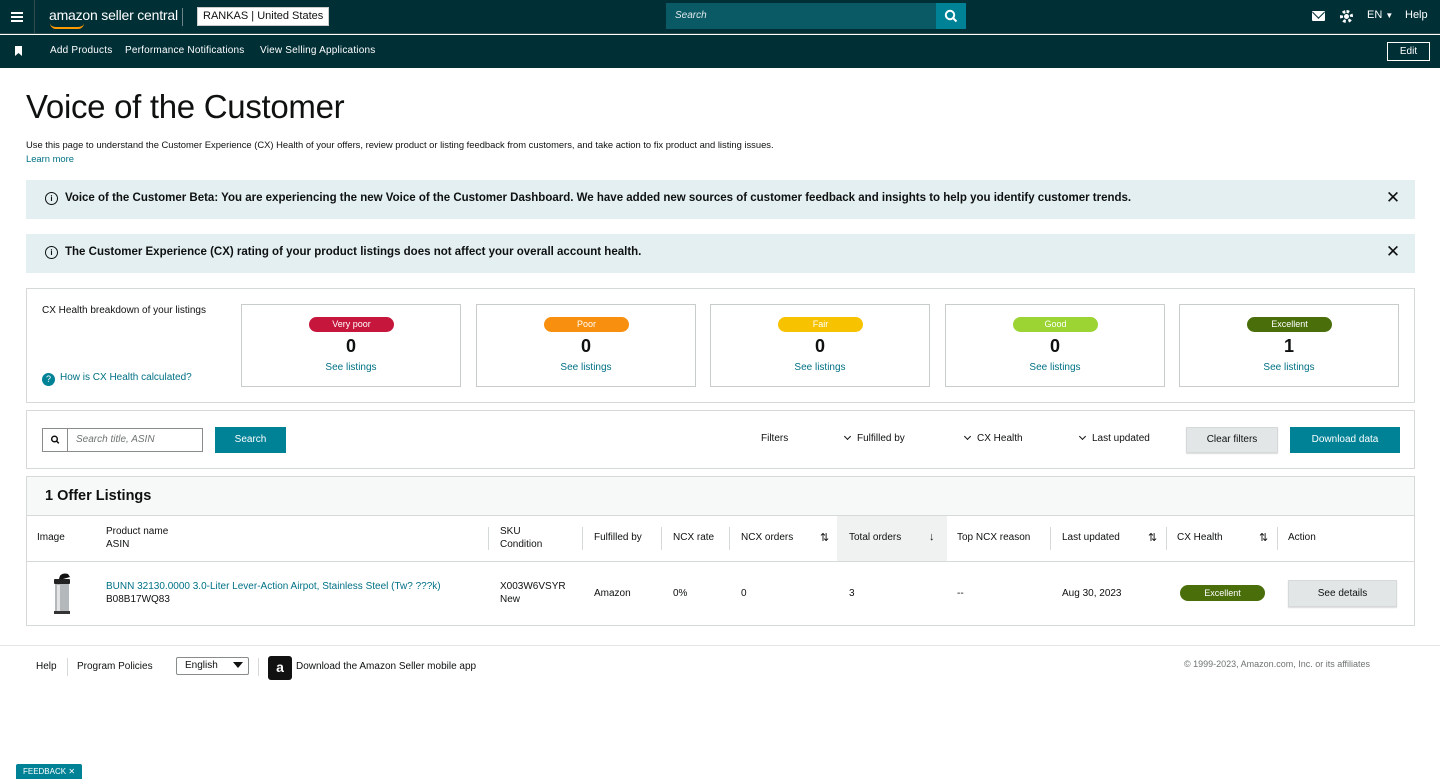  Describe the element at coordinates (317, 50) in the screenshot. I see `nav-view-selling-applications: View Selling Applications` at that location.